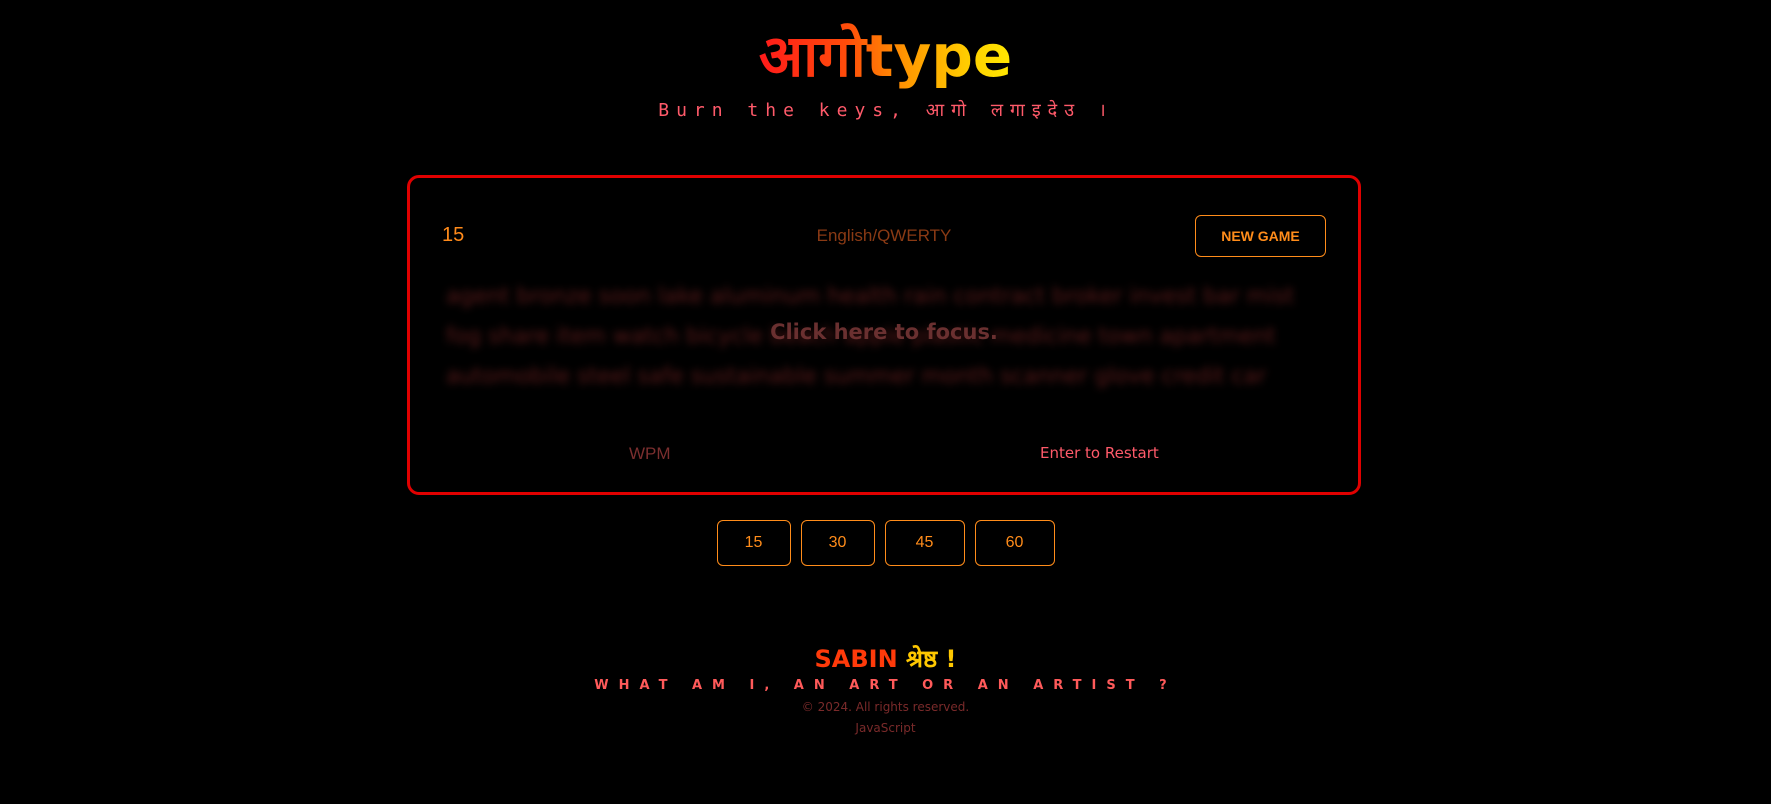  What do you see at coordinates (1099, 453) in the screenshot?
I see `restart-hint: Enter to Restart` at bounding box center [1099, 453].